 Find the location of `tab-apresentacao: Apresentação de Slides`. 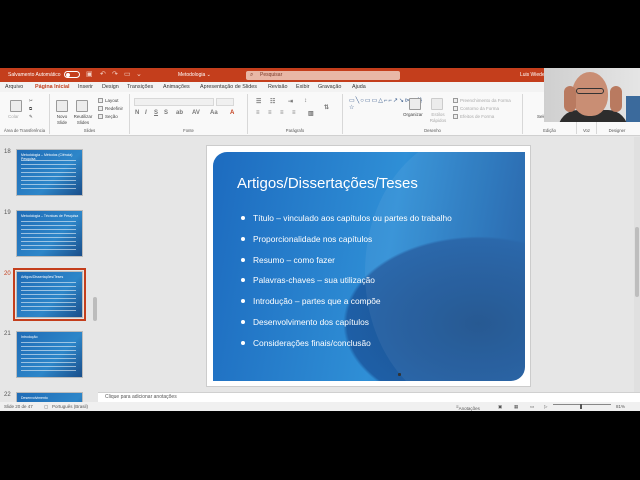

tab-apresentacao: Apresentação de Slides is located at coordinates (228, 87).